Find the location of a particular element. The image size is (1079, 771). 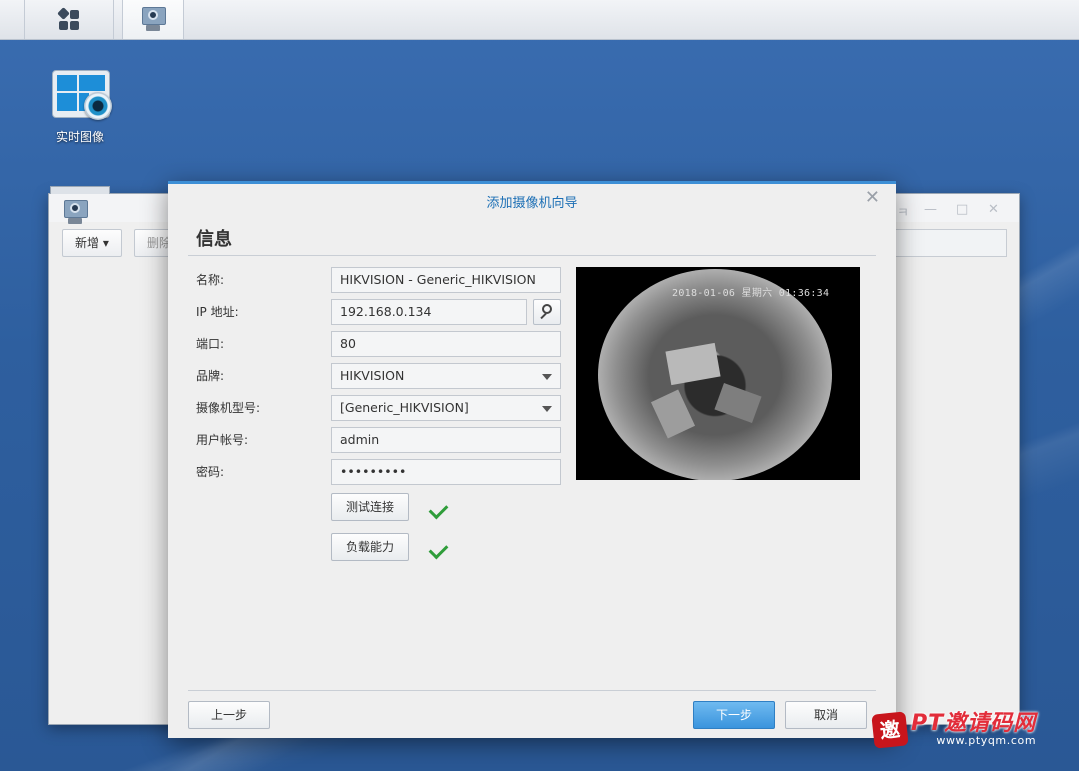

window-maximize-icon: □ is located at coordinates (962, 209).